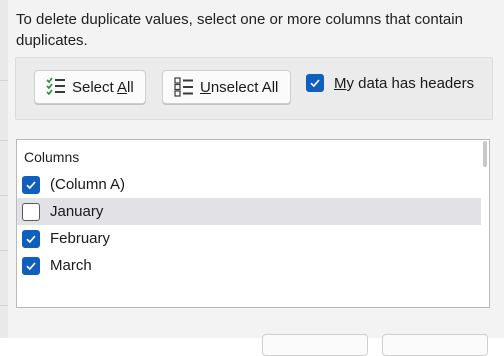 This screenshot has height=356, width=504. I want to click on unselect-all-label: Unselect All, so click(239, 87).